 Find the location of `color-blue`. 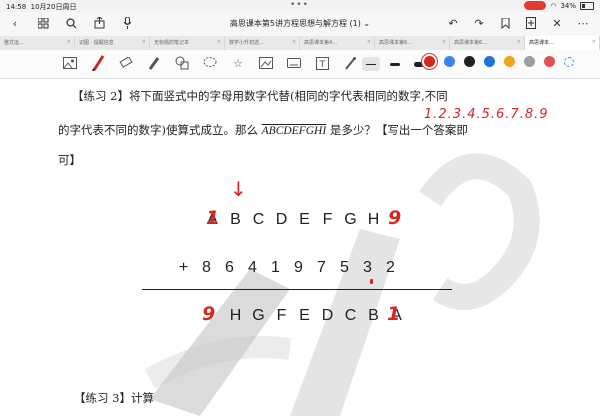

color-blue is located at coordinates (449, 61).